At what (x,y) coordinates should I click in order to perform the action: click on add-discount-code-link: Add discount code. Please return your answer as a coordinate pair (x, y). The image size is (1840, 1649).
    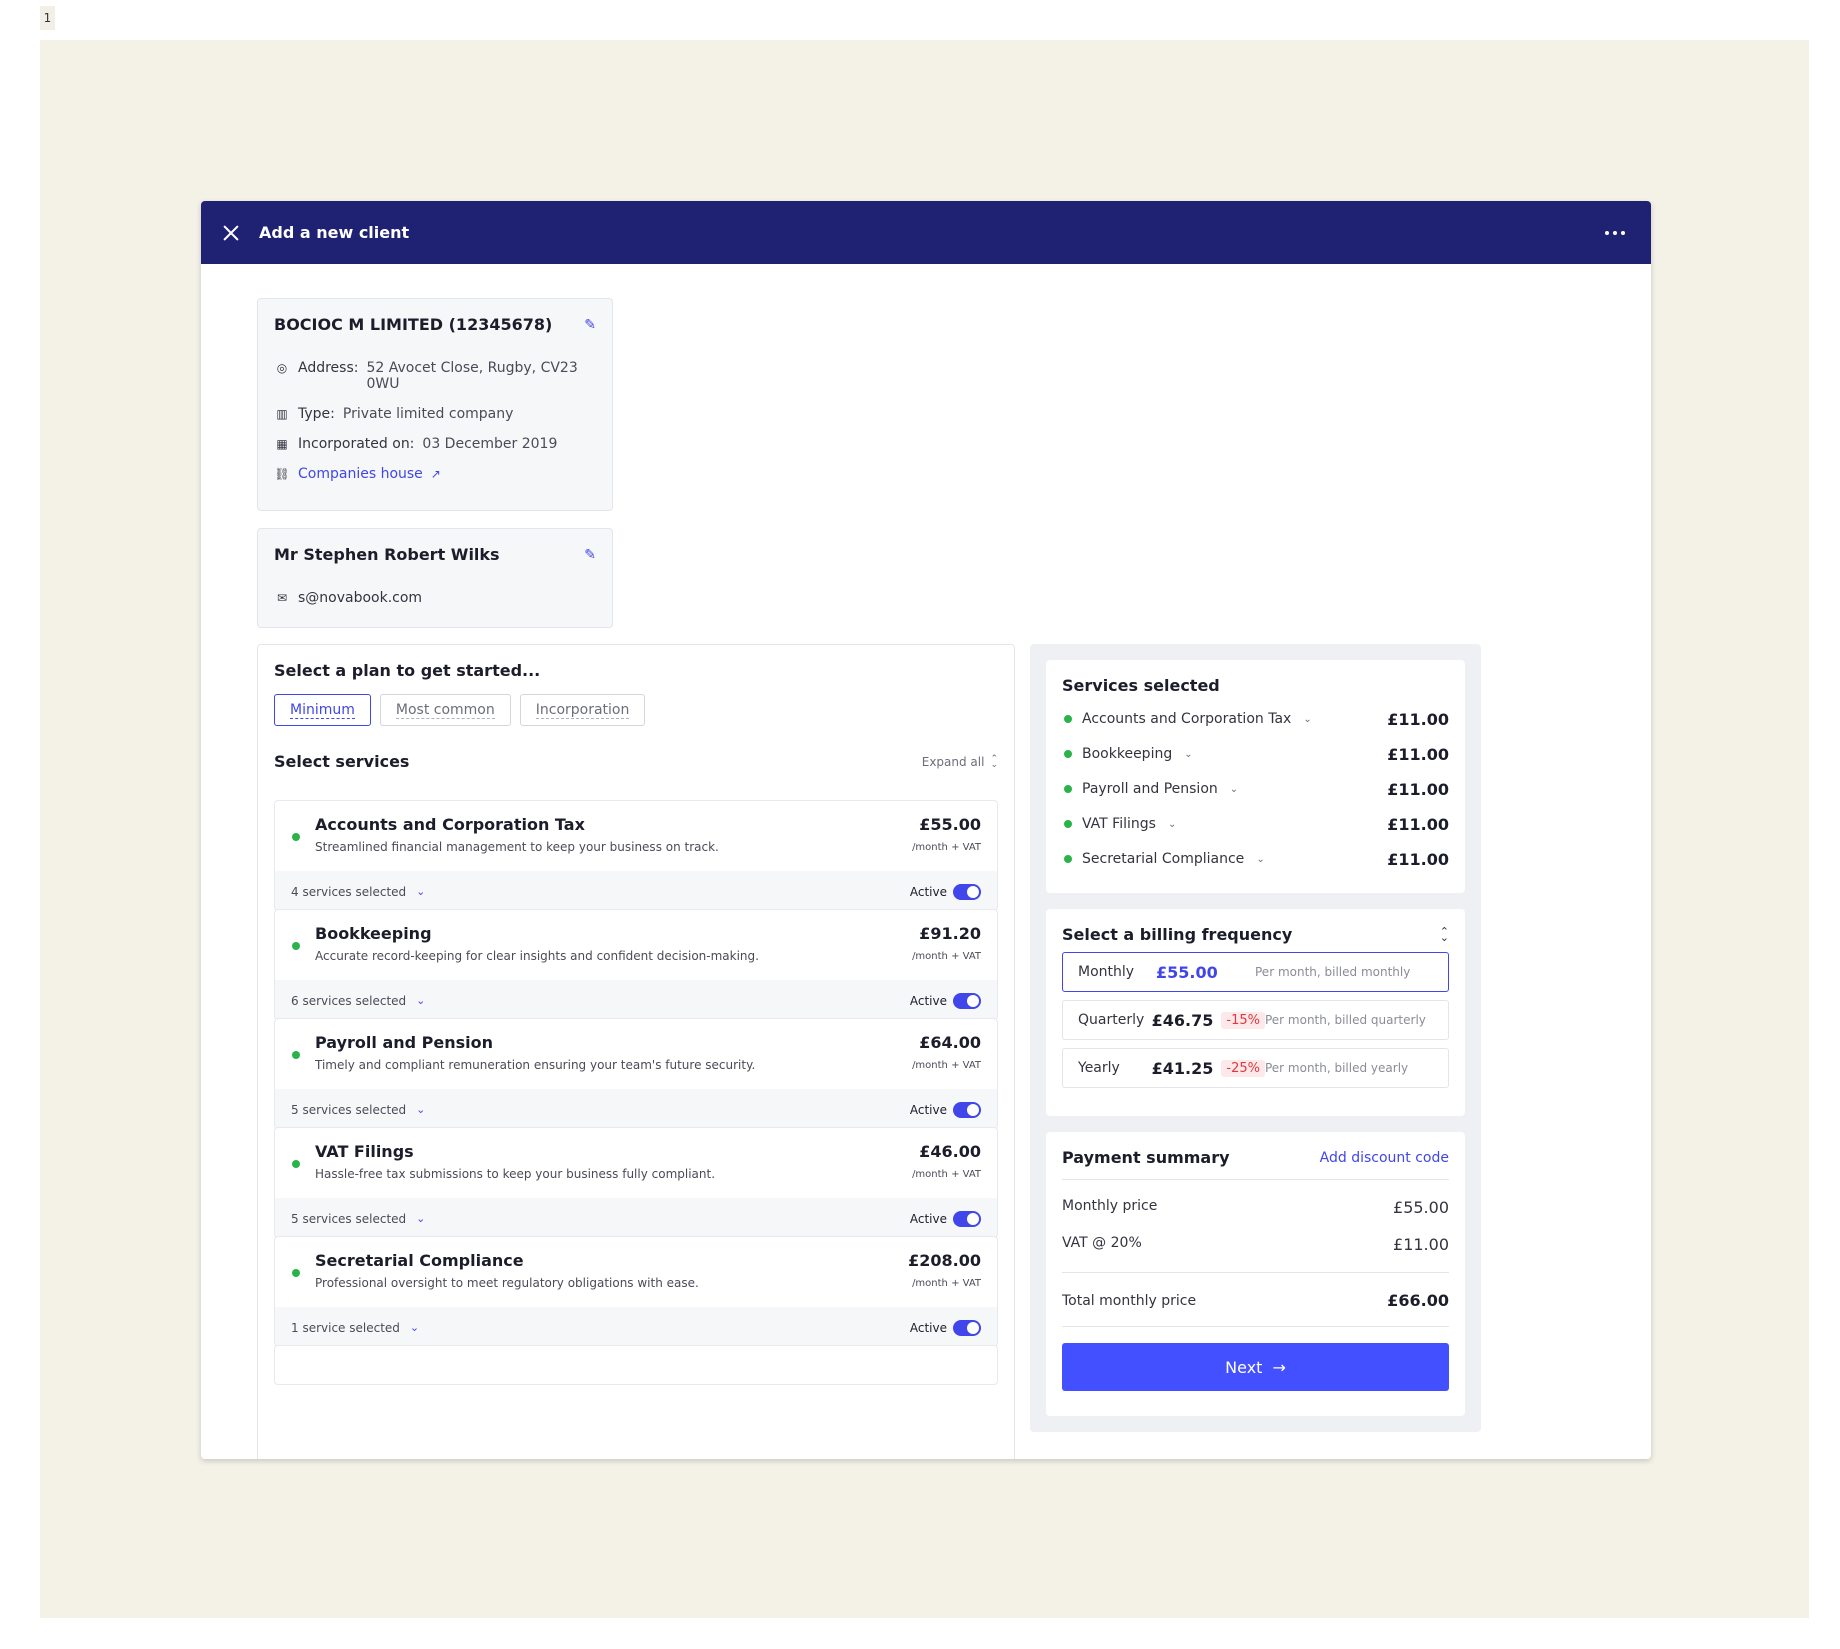
    Looking at the image, I should click on (1384, 1158).